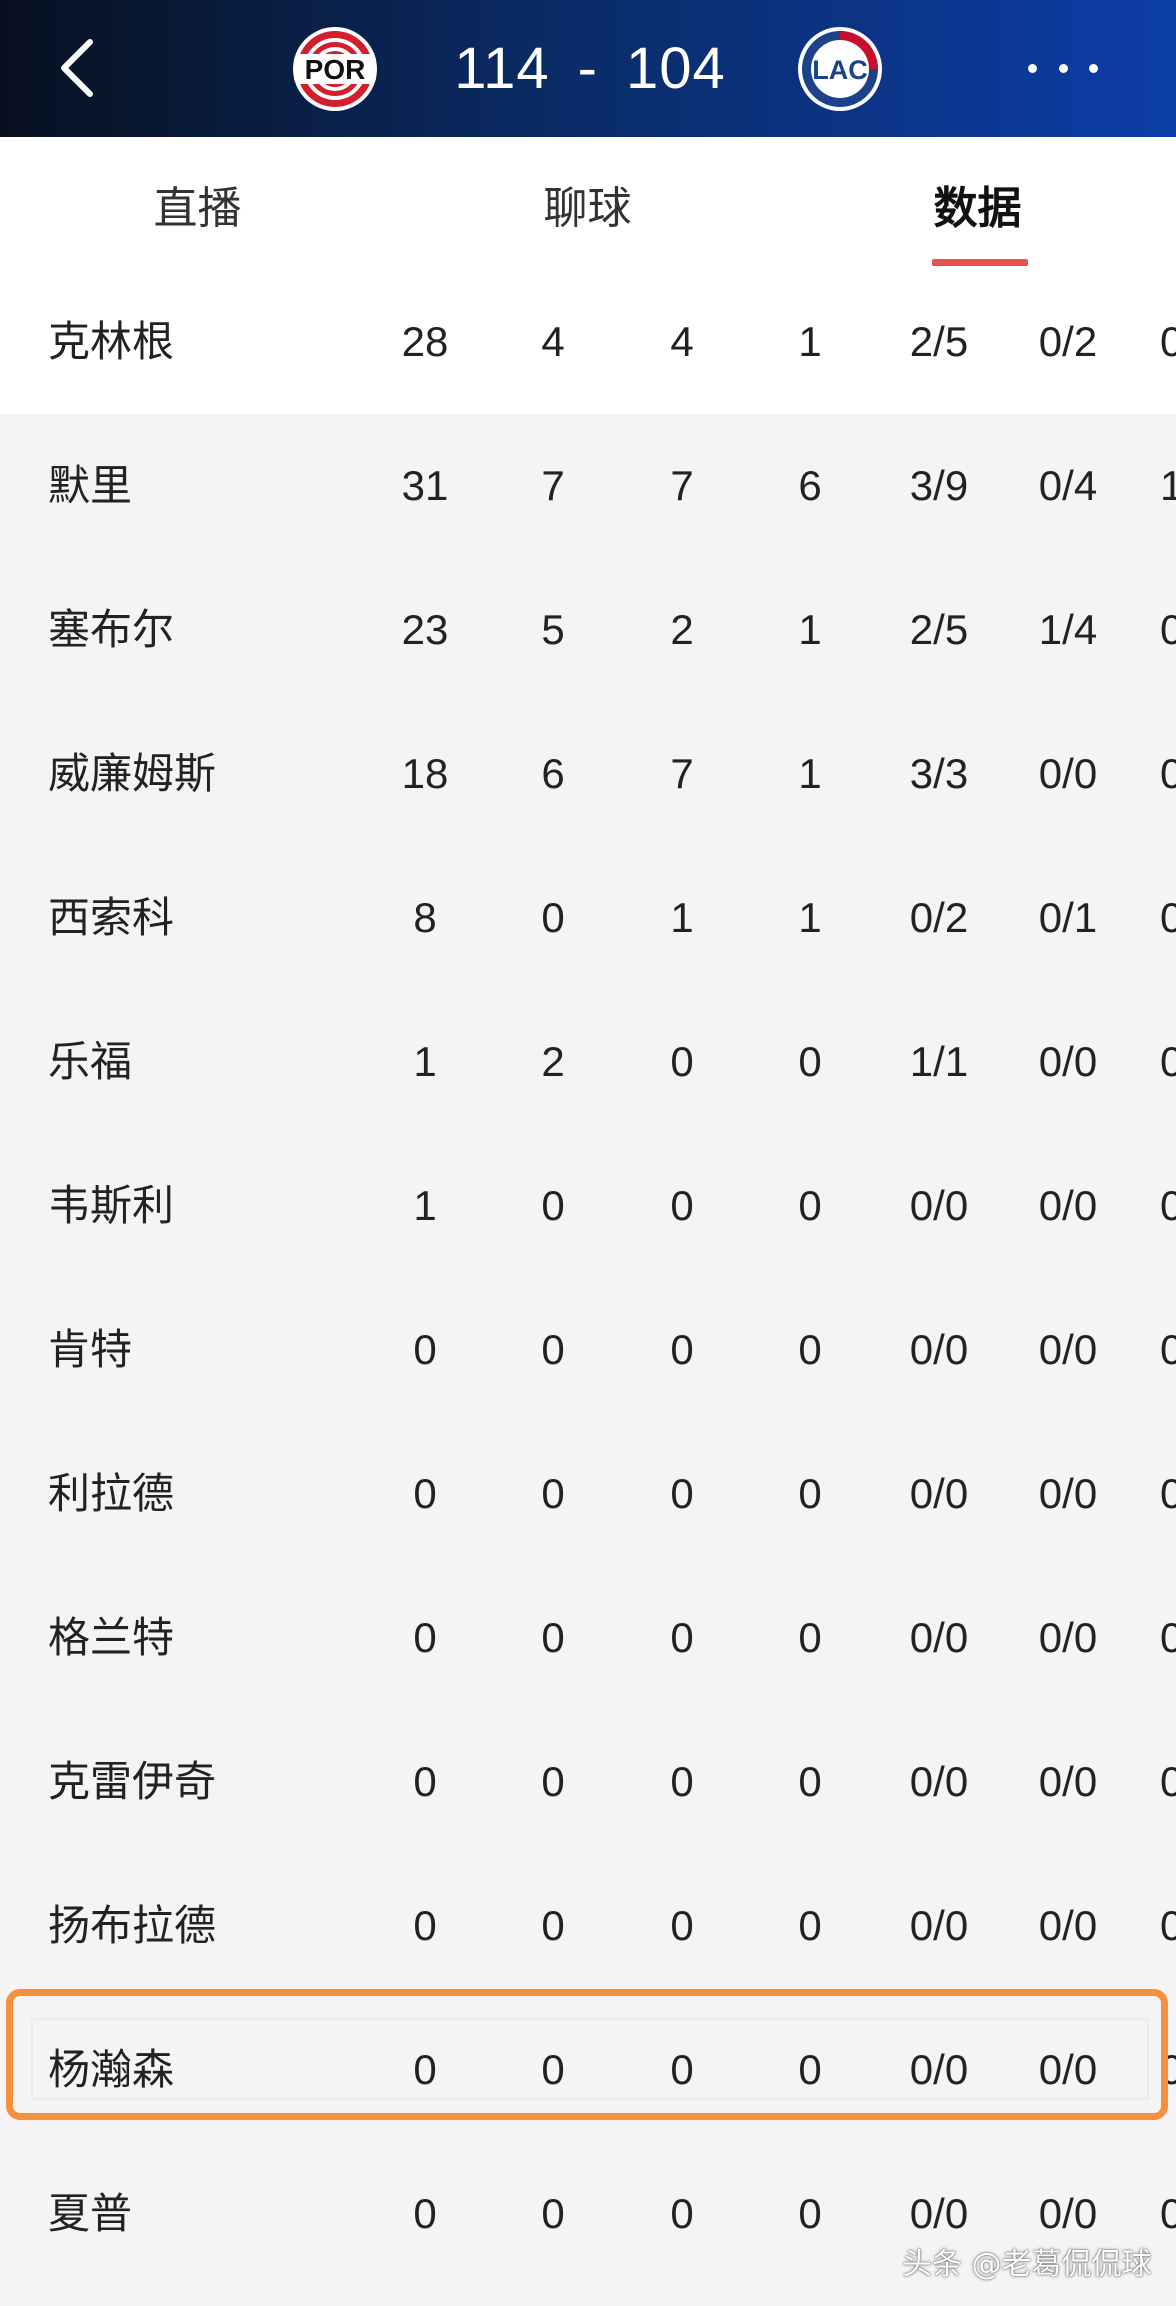  I want to click on table-row: 塞布尔 23 5 2 1 2/5 1/4 0, so click(588, 630).